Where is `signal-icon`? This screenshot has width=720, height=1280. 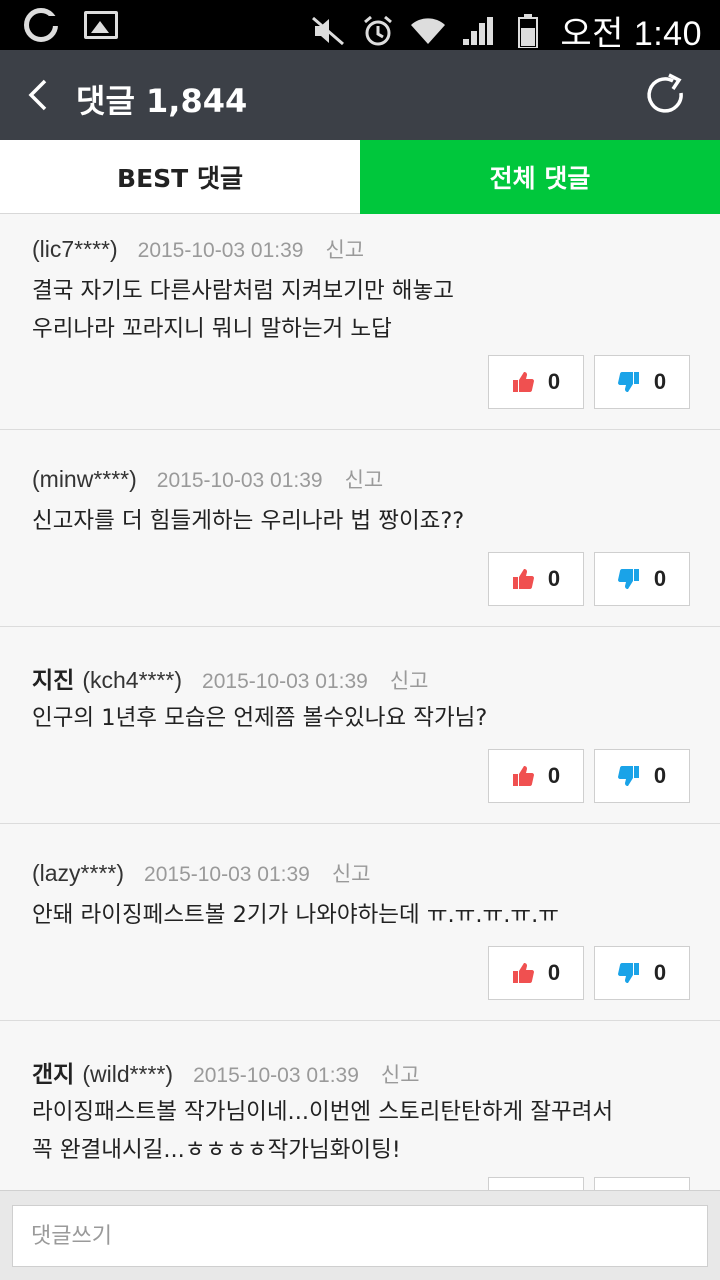
signal-icon is located at coordinates (478, 31).